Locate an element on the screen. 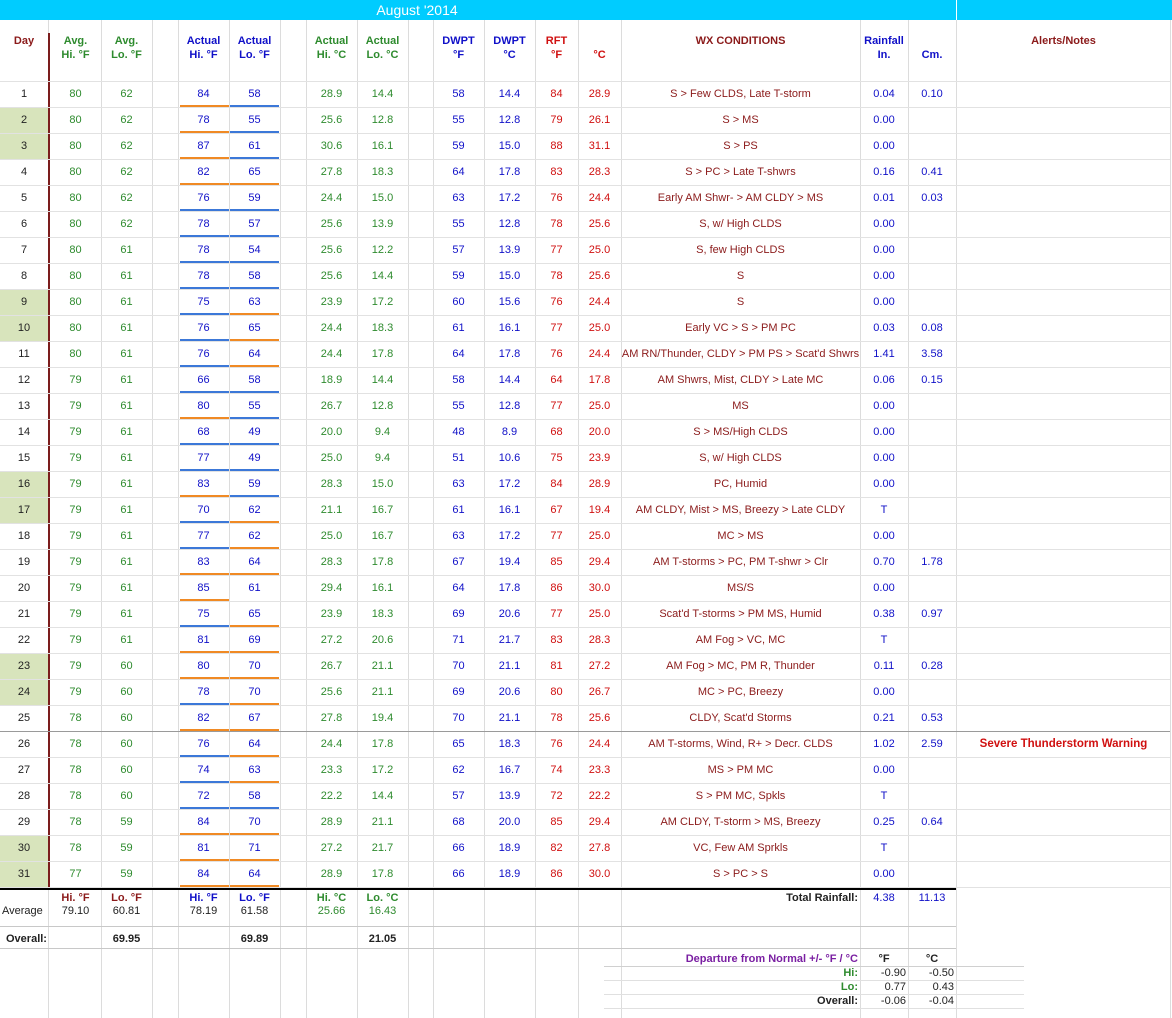  header-act_hi_f-unit: Hi. °F is located at coordinates (203, 55).